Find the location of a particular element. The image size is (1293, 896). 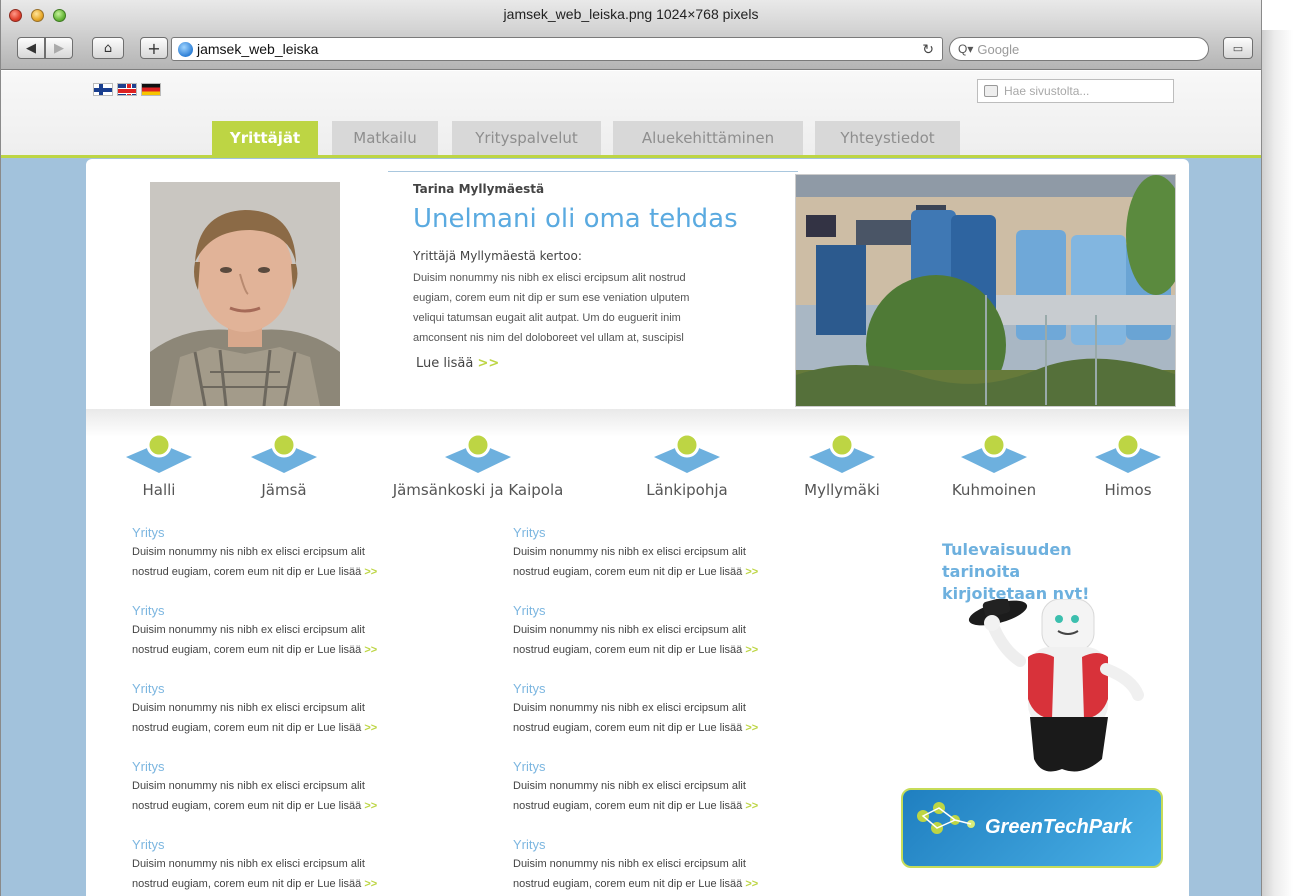

back-button: ◀ is located at coordinates (31, 48).